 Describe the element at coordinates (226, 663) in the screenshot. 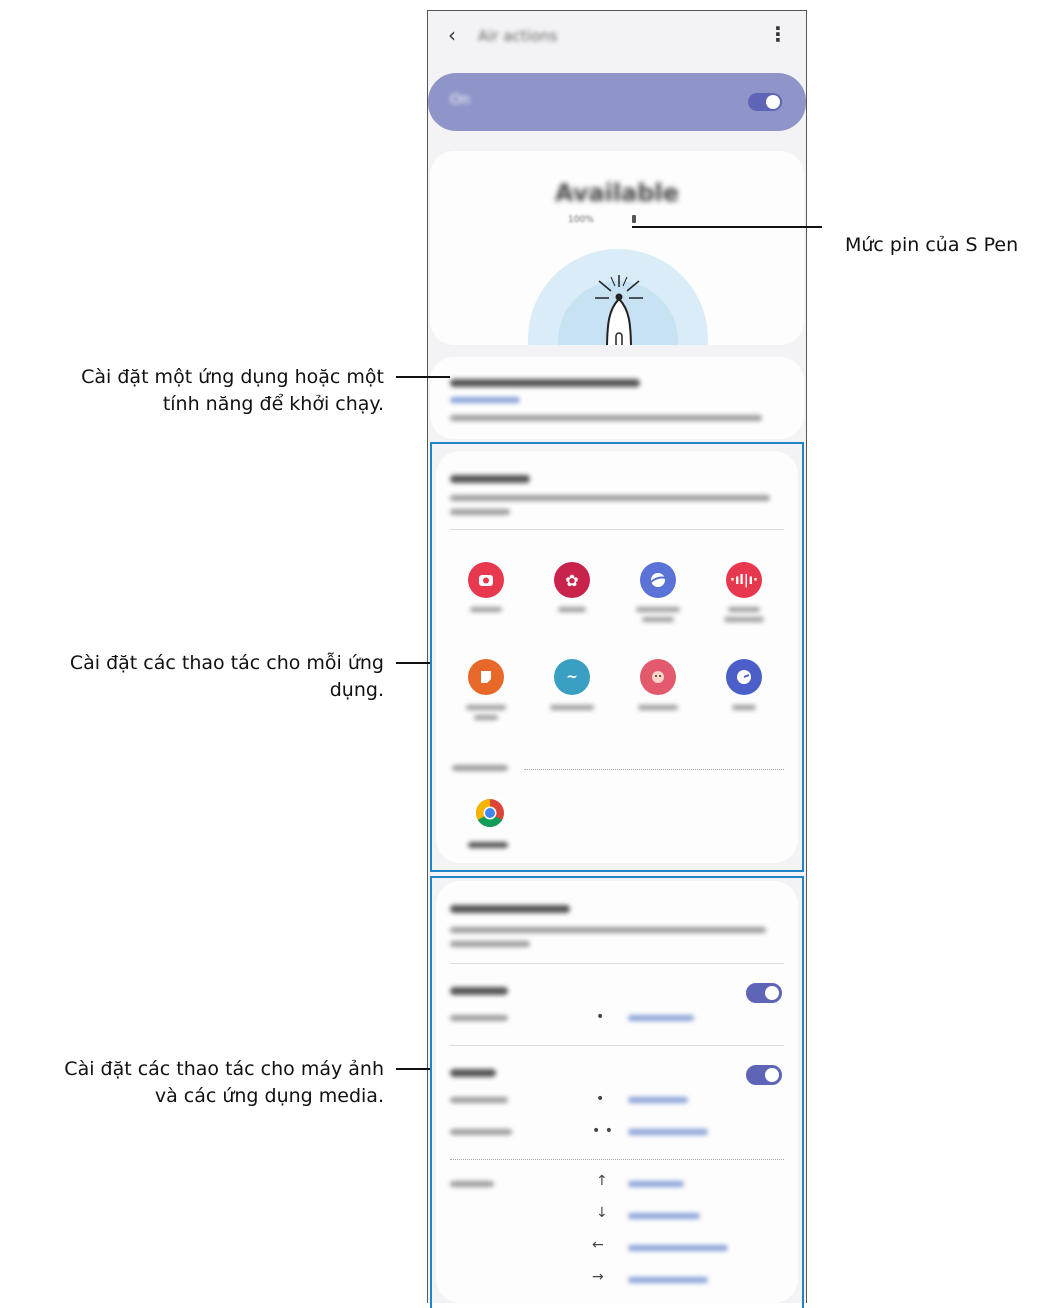

I see `apps-callout-line1: Cài đặt các thao tác cho mỗi ứng` at that location.